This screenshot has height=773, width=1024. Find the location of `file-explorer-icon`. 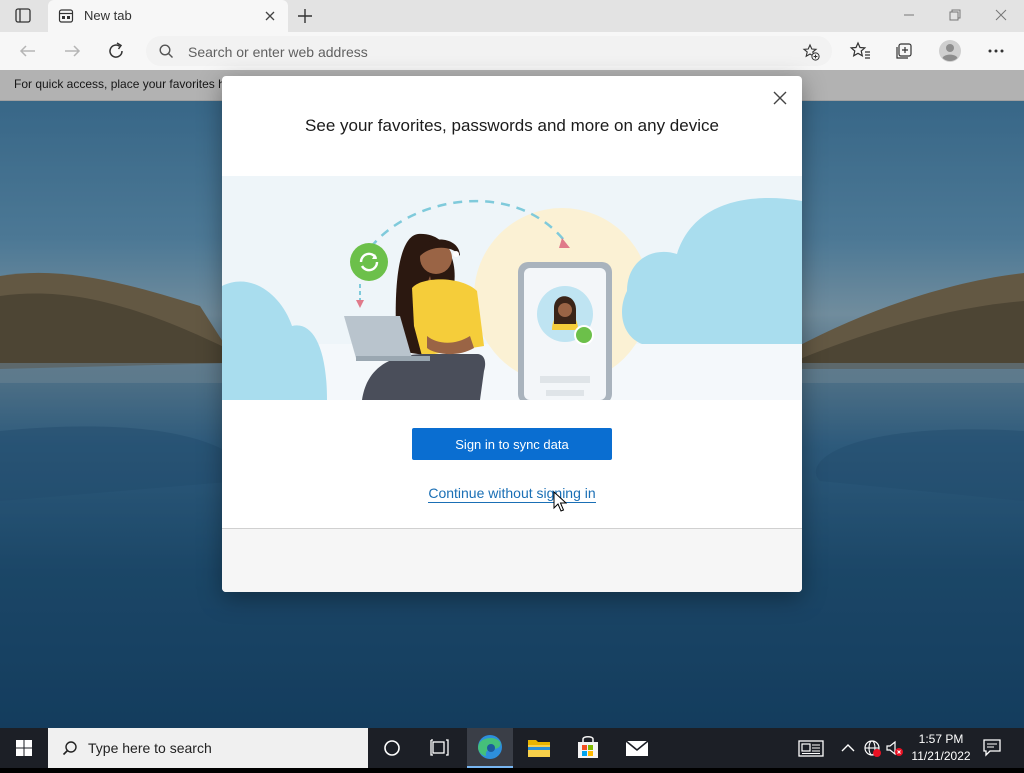

file-explorer-icon is located at coordinates (539, 748).